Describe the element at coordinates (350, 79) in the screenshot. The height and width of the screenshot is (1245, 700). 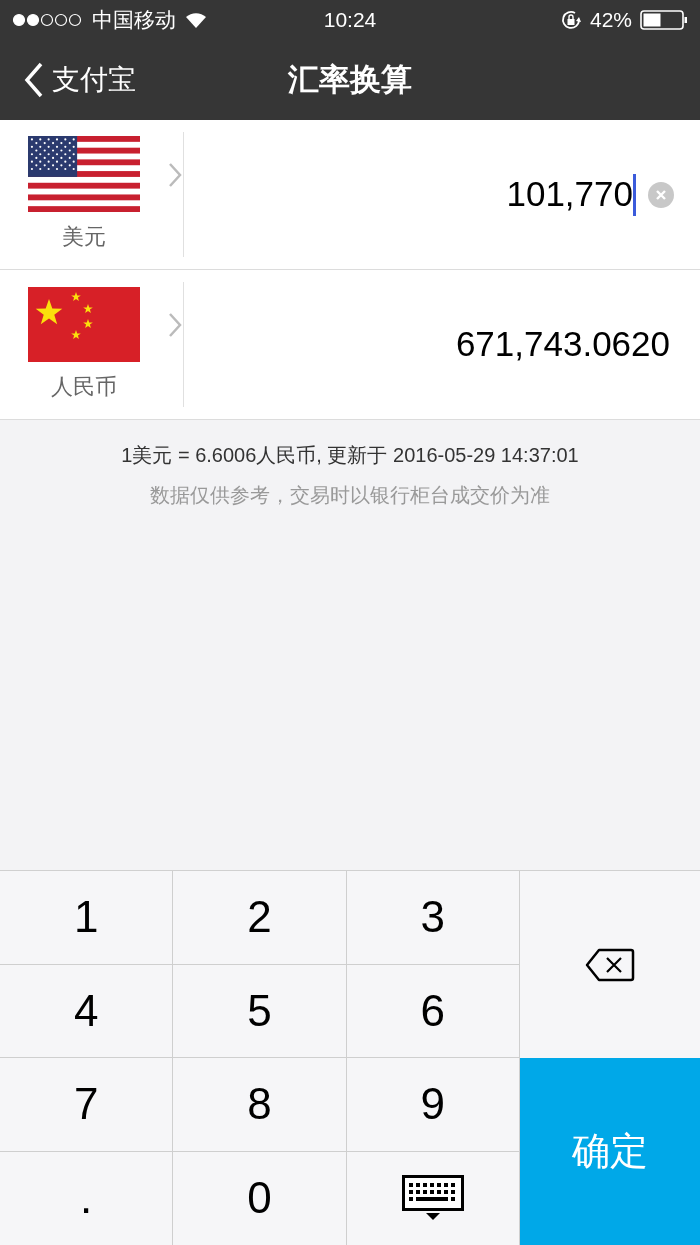
I see `page-title: 汇率换算` at that location.